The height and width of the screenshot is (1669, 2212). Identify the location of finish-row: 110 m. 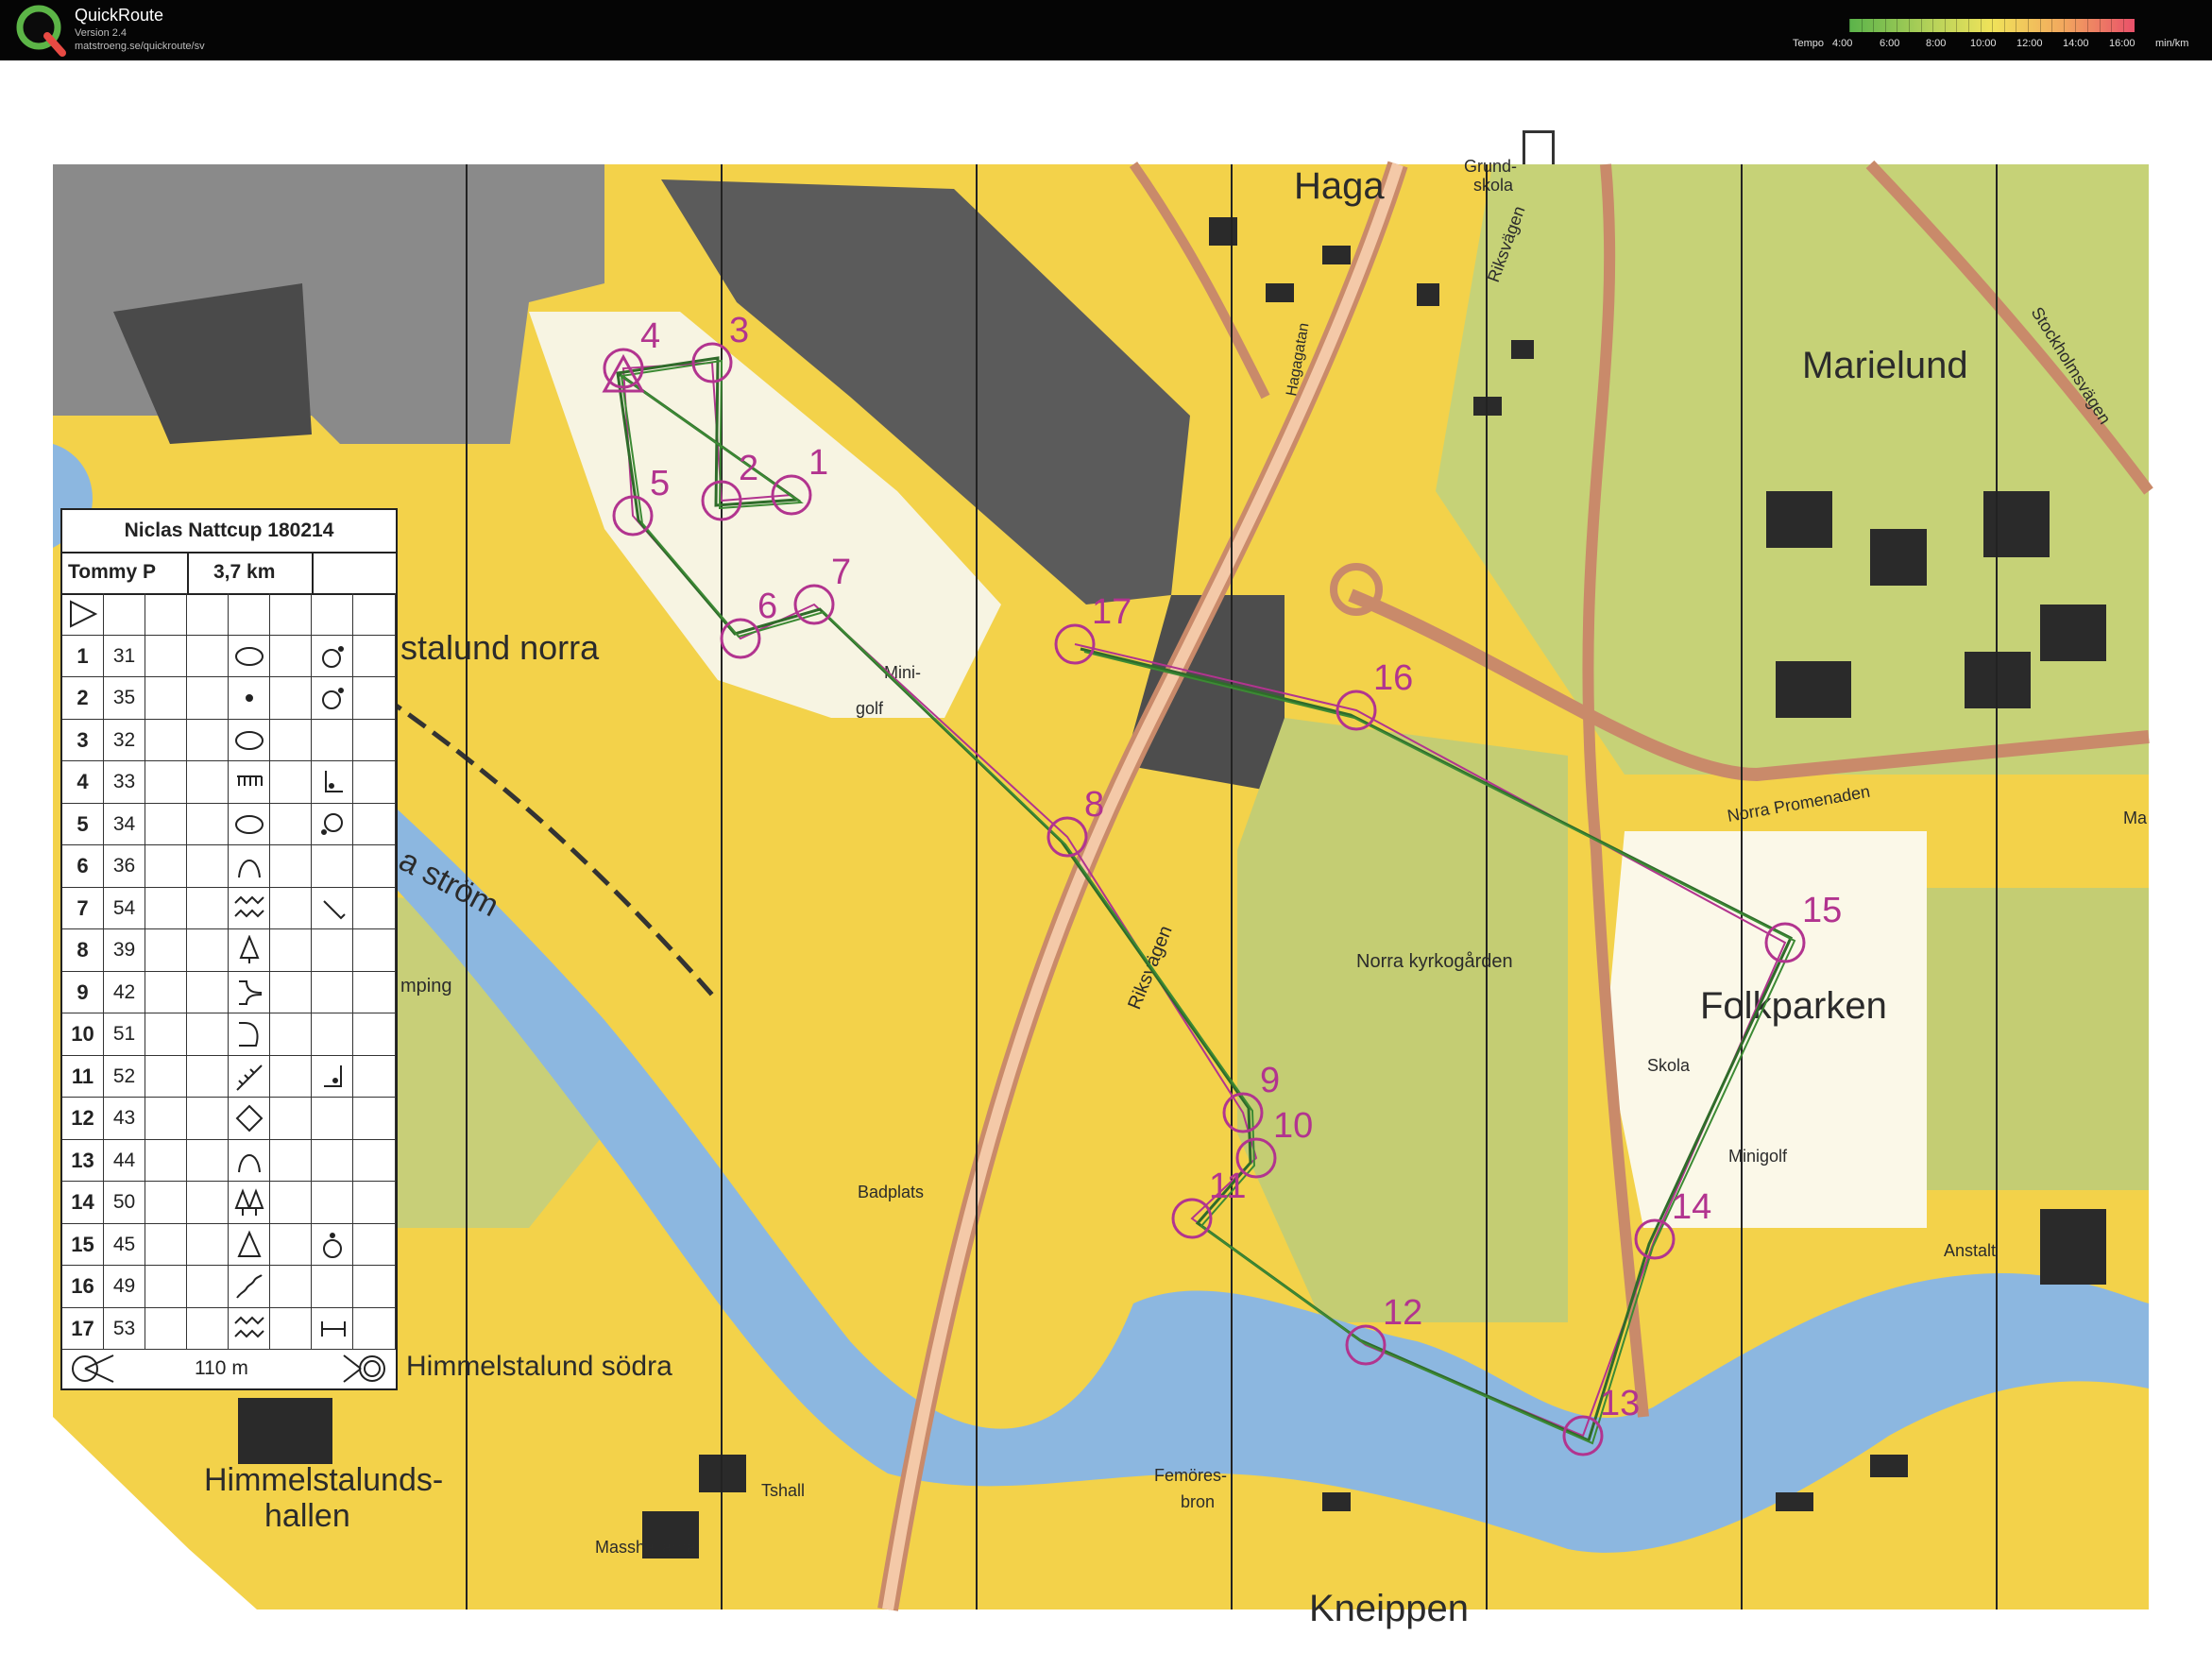
(229, 1368).